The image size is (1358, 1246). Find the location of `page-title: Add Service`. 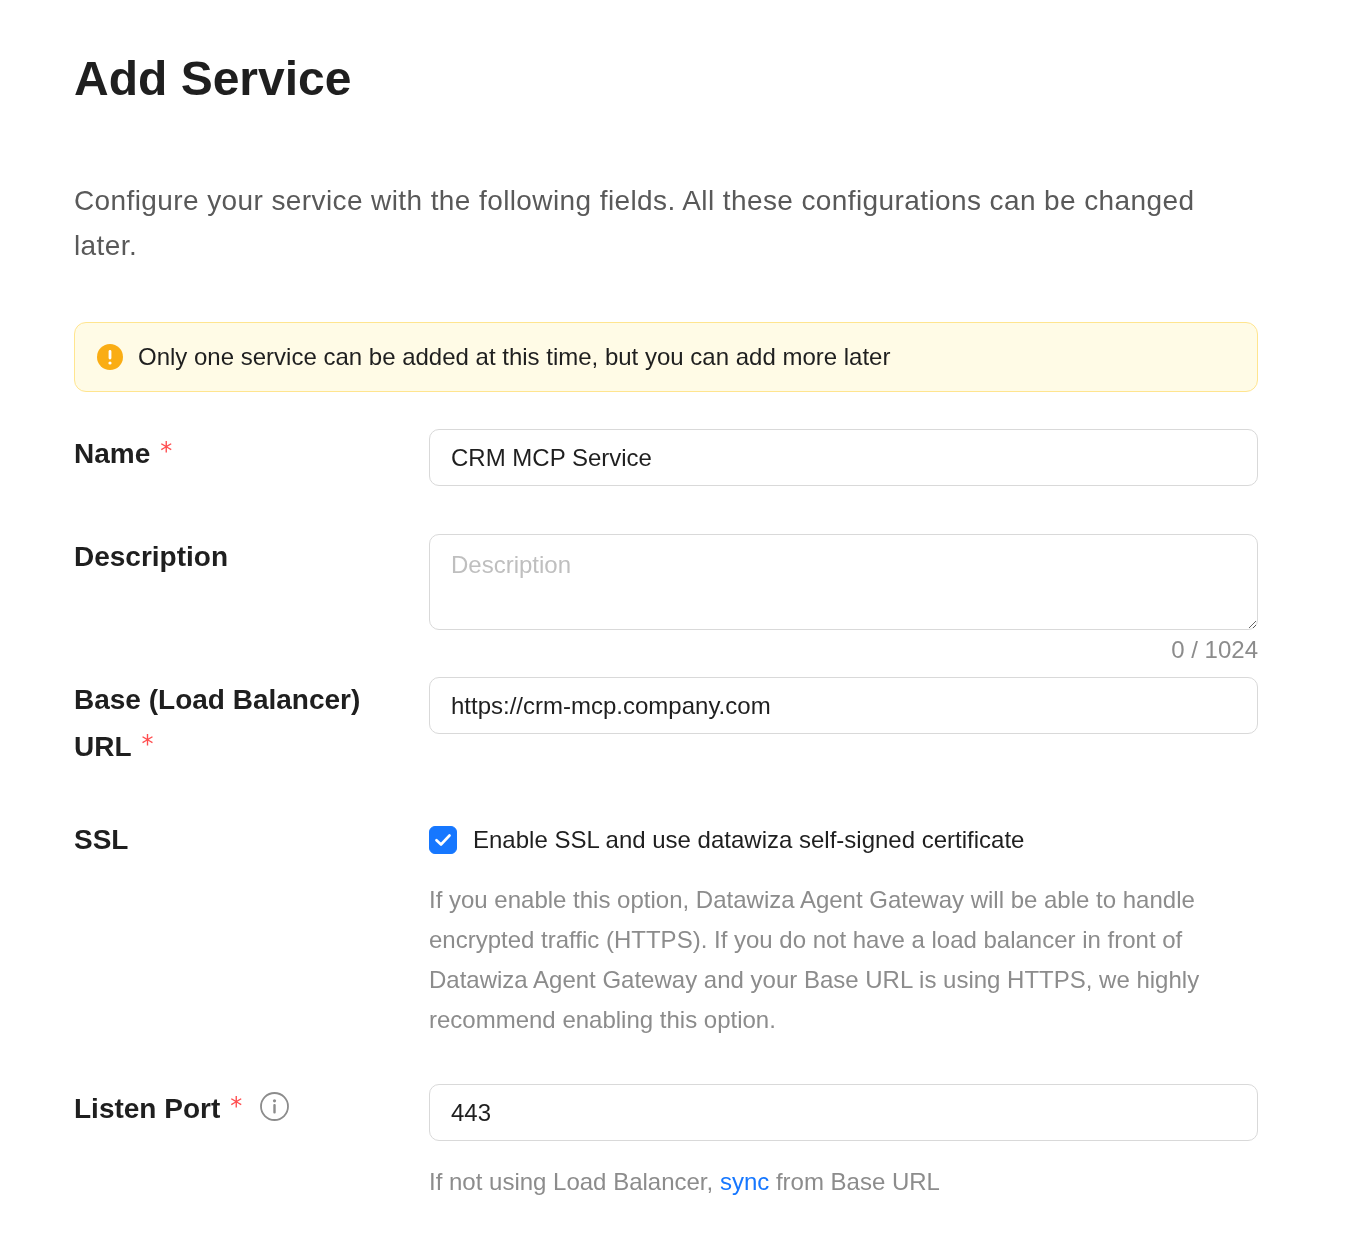

page-title: Add Service is located at coordinates (213, 79).